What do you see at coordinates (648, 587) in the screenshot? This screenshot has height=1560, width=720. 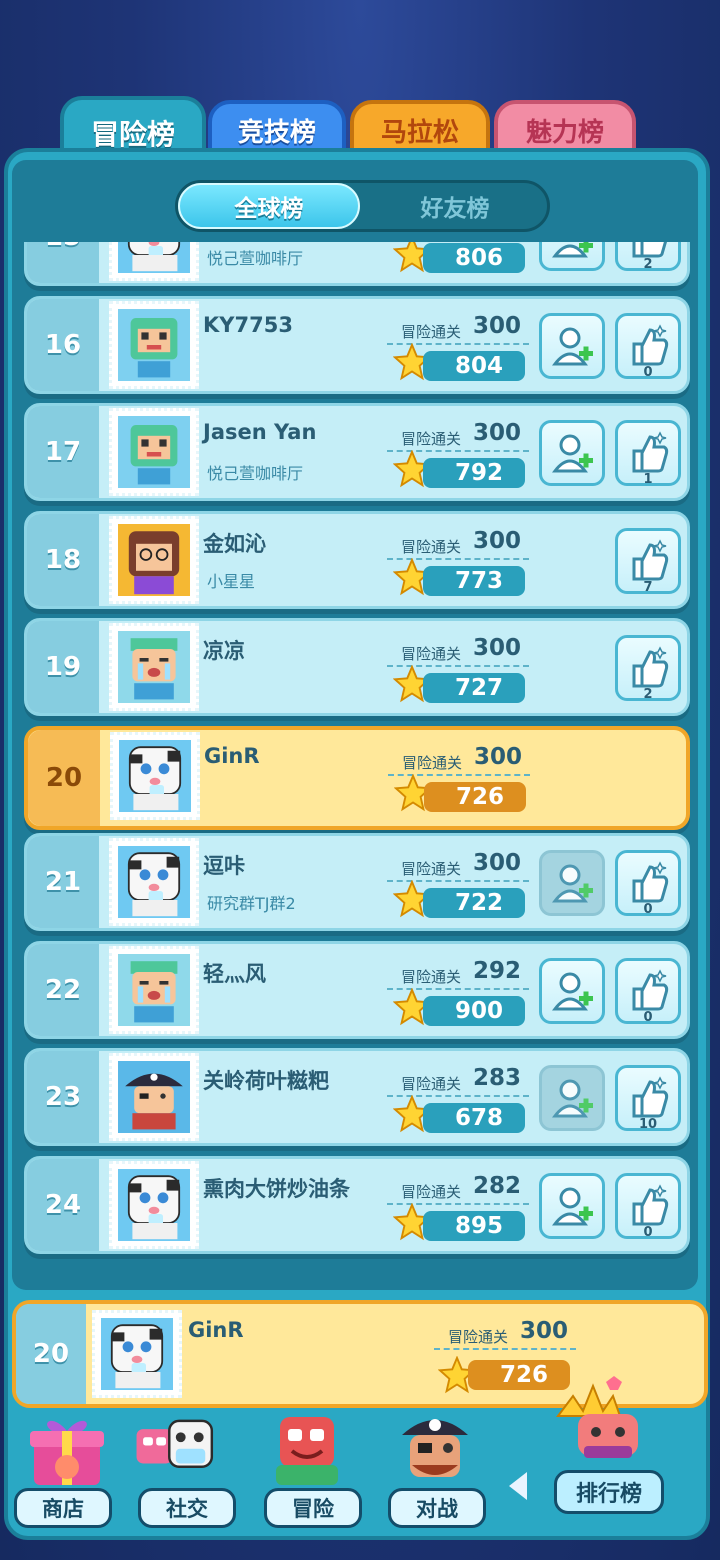 I see `like-count: 7` at bounding box center [648, 587].